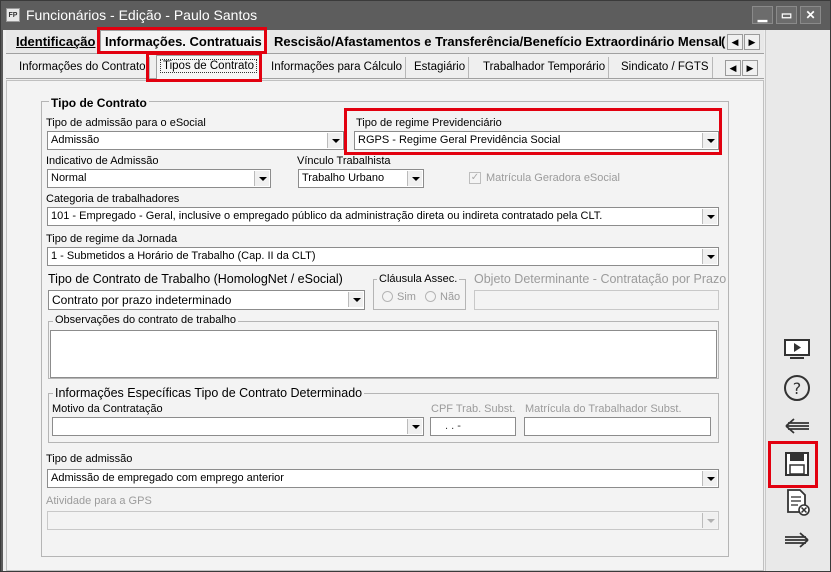  I want to click on cancel-document-icon, so click(798, 502).